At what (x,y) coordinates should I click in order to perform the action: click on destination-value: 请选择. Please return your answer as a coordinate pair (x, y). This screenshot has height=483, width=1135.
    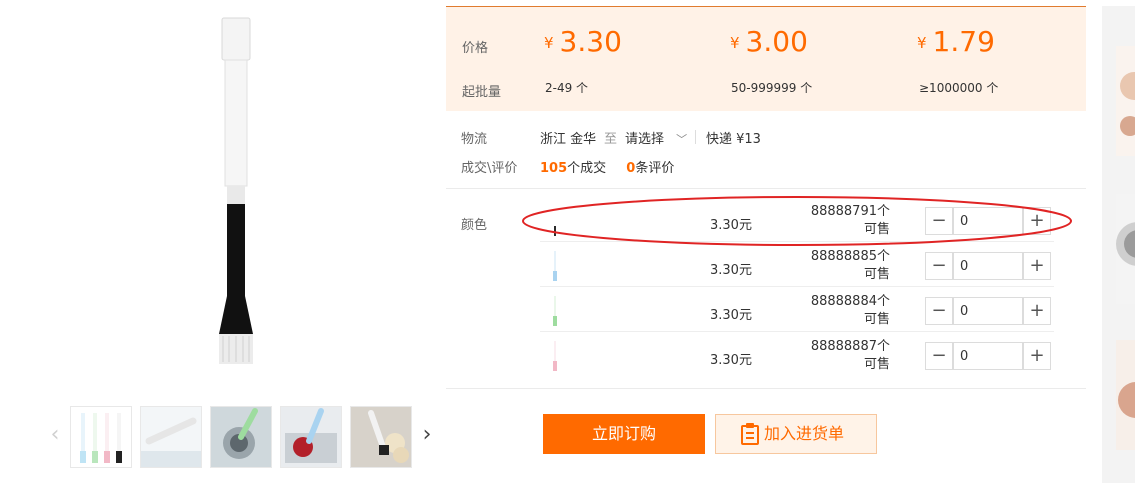
    Looking at the image, I should click on (645, 139).